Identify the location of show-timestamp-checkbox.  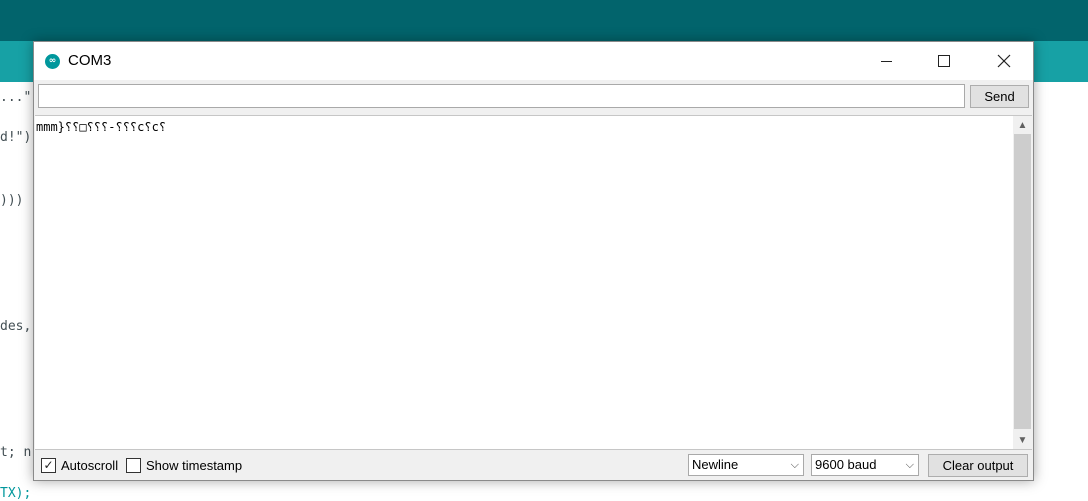
(133, 465).